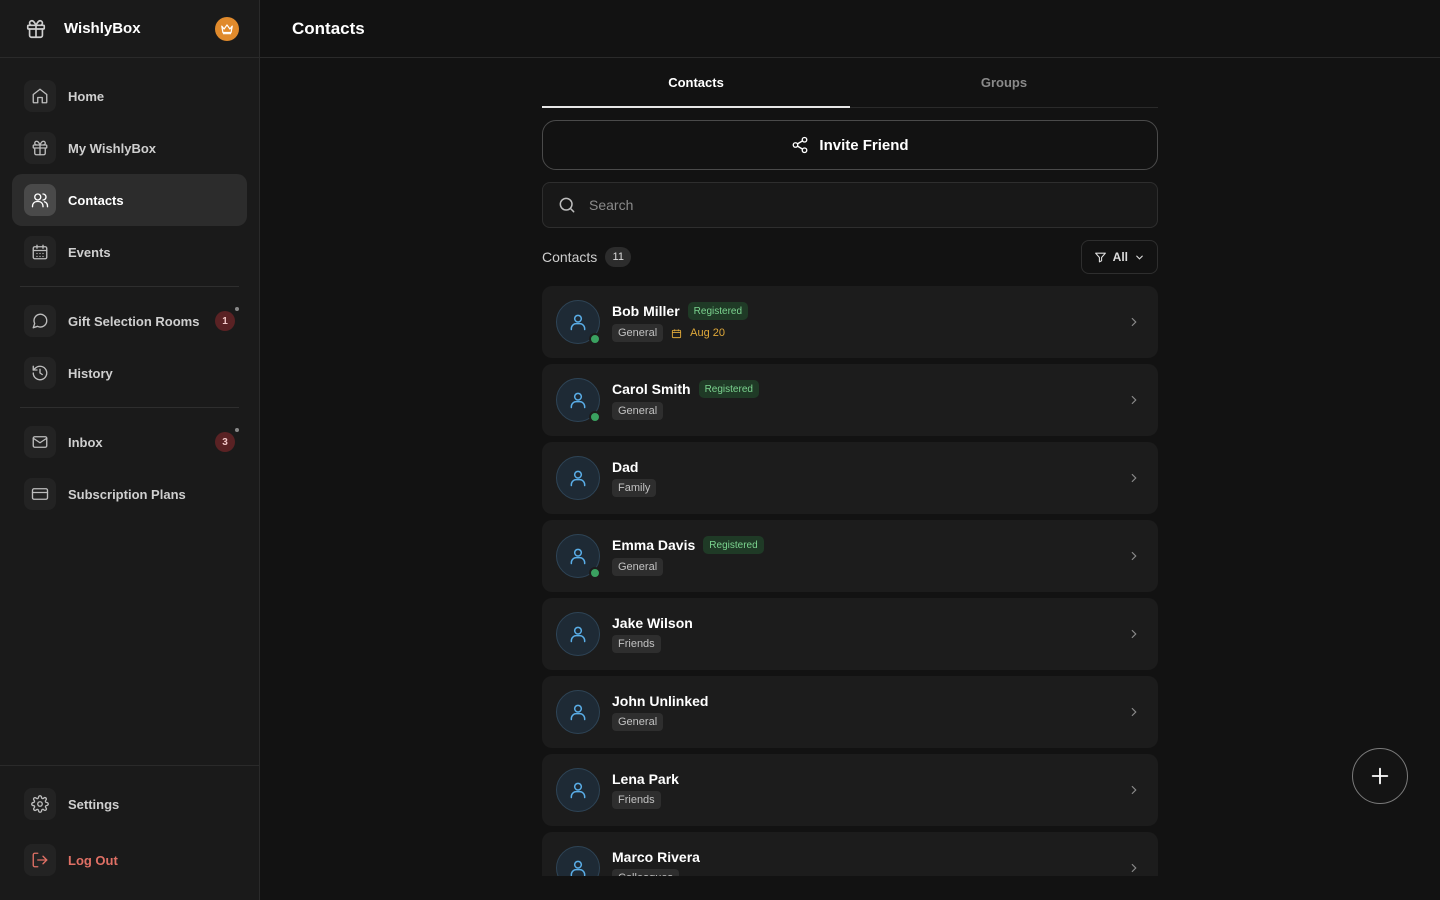  Describe the element at coordinates (40, 494) in the screenshot. I see `credit-card-icon` at that location.